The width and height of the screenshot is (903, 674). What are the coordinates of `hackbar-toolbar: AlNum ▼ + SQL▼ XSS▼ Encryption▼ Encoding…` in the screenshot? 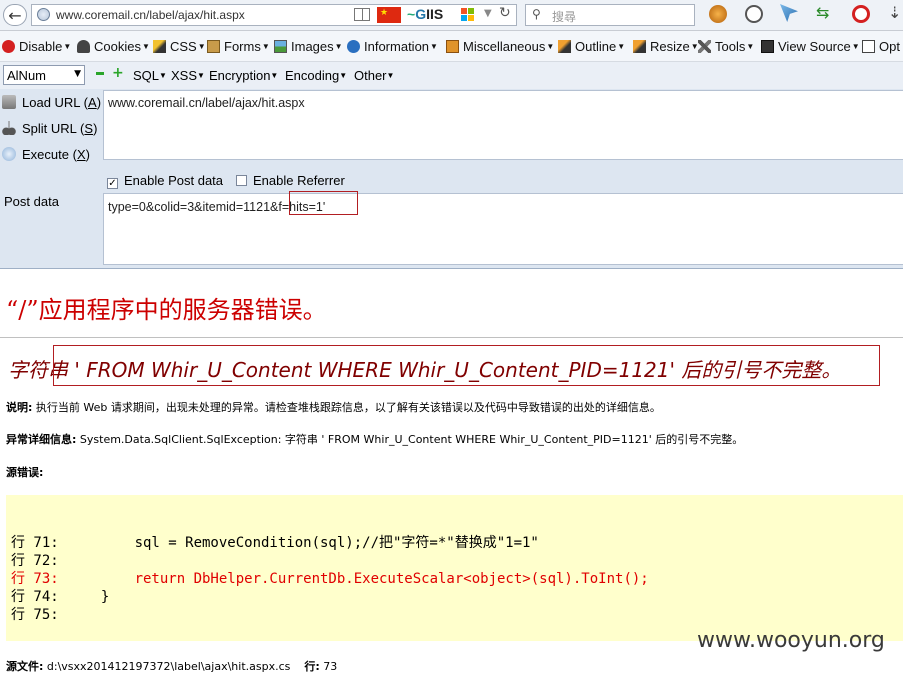 It's located at (451, 75).